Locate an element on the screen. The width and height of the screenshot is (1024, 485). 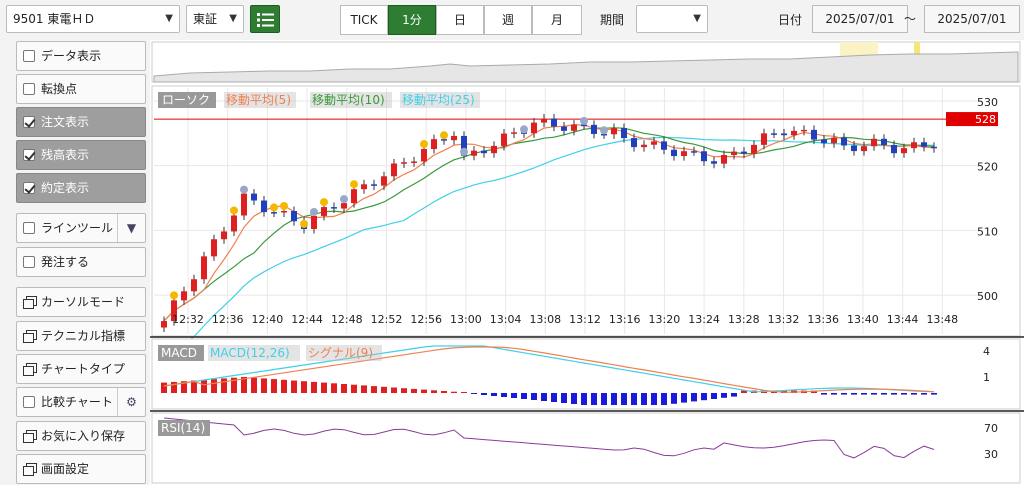
x-tick-label: 13:24 is located at coordinates (704, 319).